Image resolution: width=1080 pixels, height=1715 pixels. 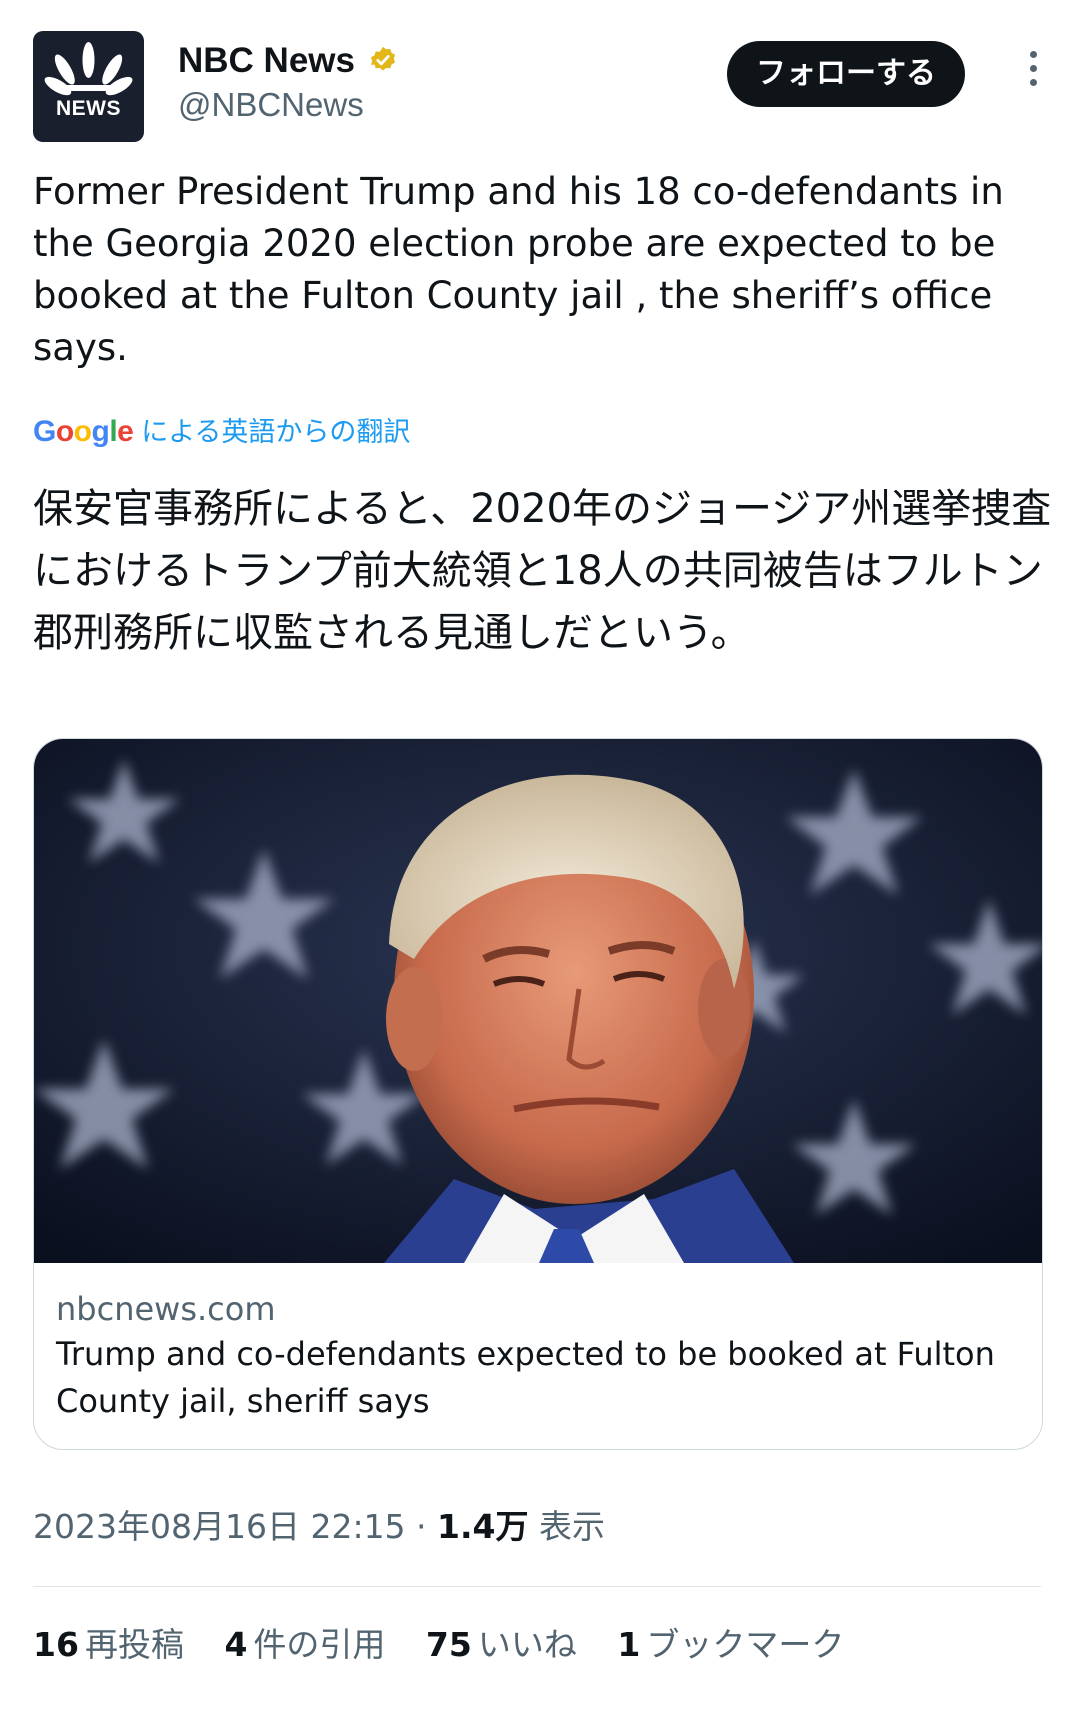 I want to click on nbc-peacock-logo, so click(x=88, y=69).